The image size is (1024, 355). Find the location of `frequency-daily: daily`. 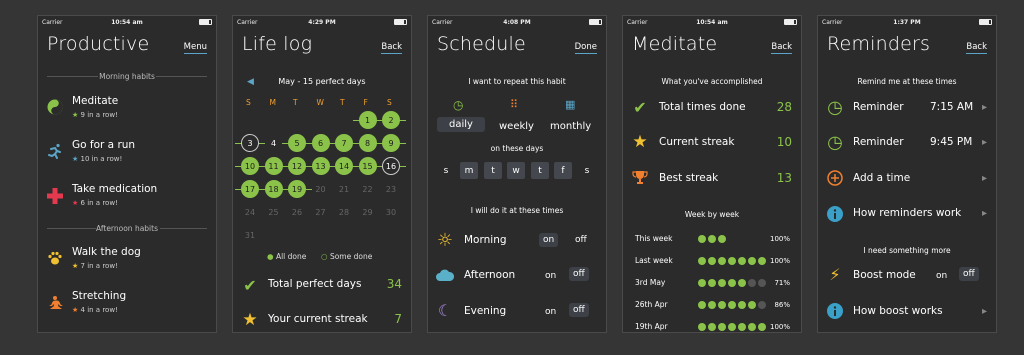

frequency-daily: daily is located at coordinates (461, 124).